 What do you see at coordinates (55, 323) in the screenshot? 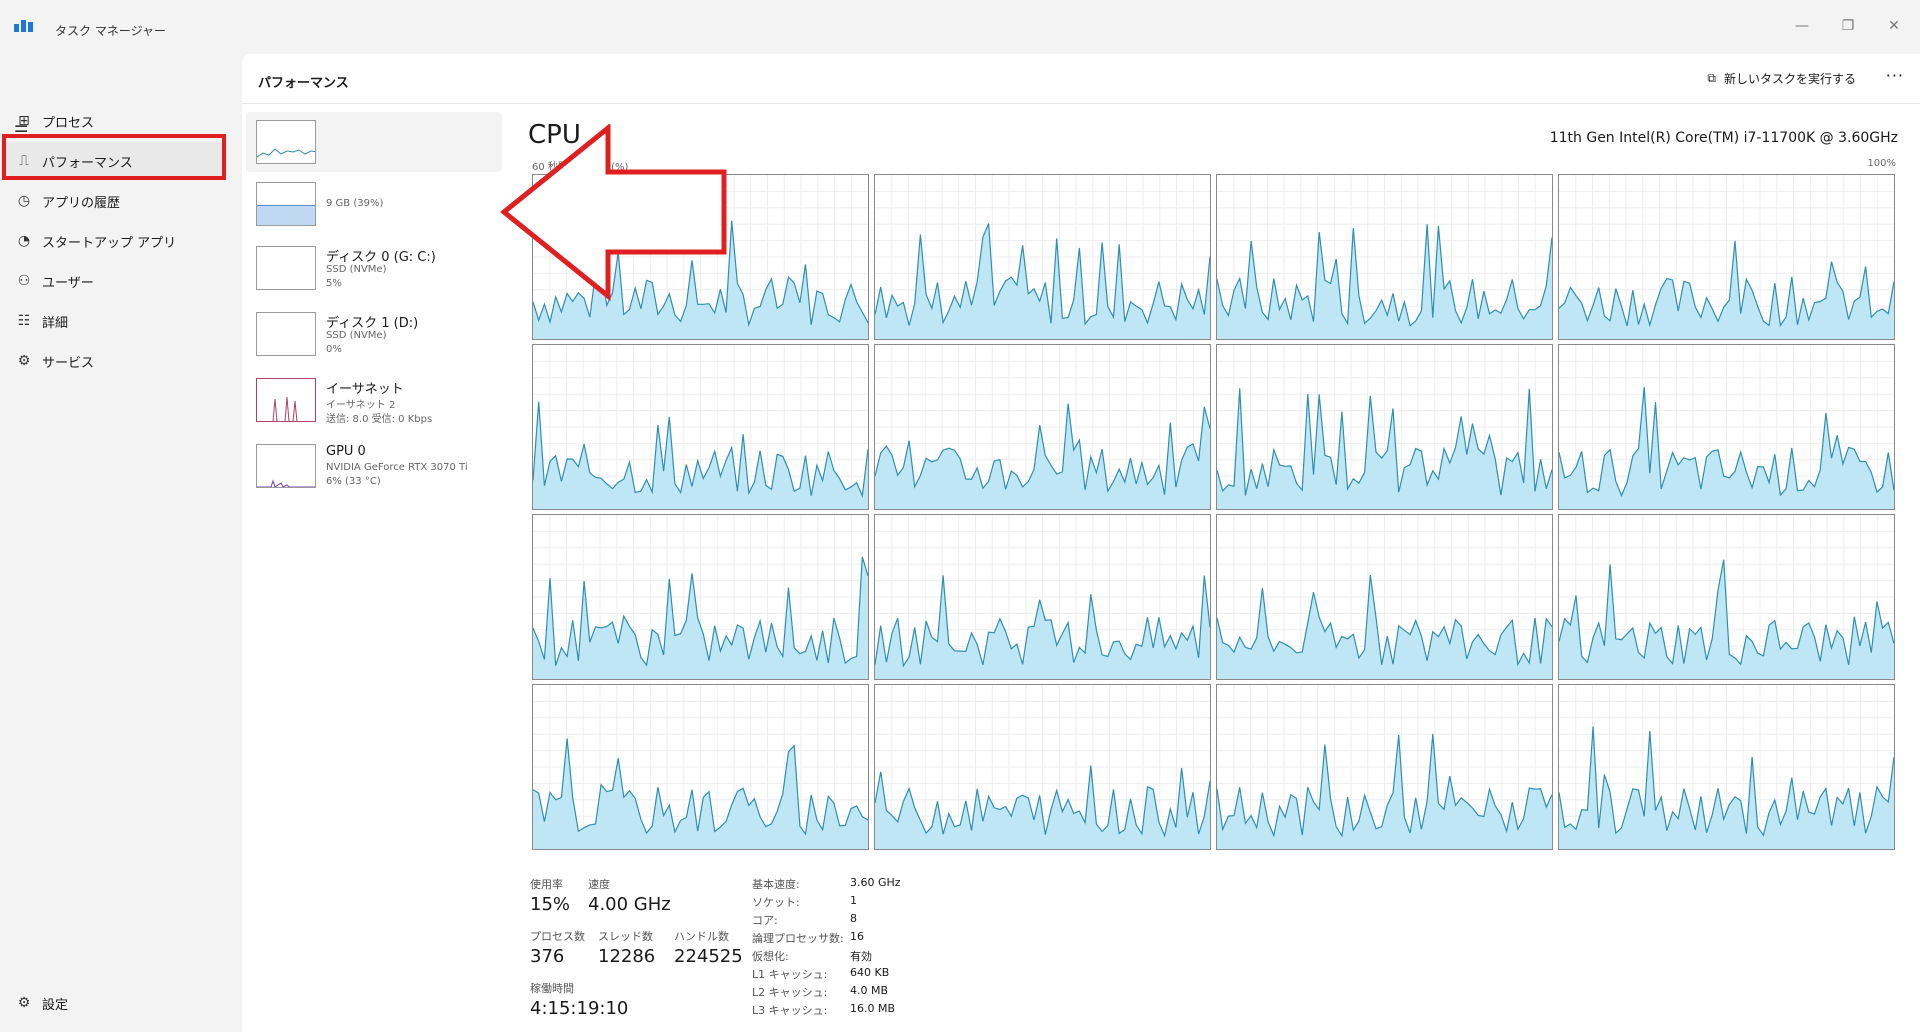
I see `sidebar-item-label: 詳細` at bounding box center [55, 323].